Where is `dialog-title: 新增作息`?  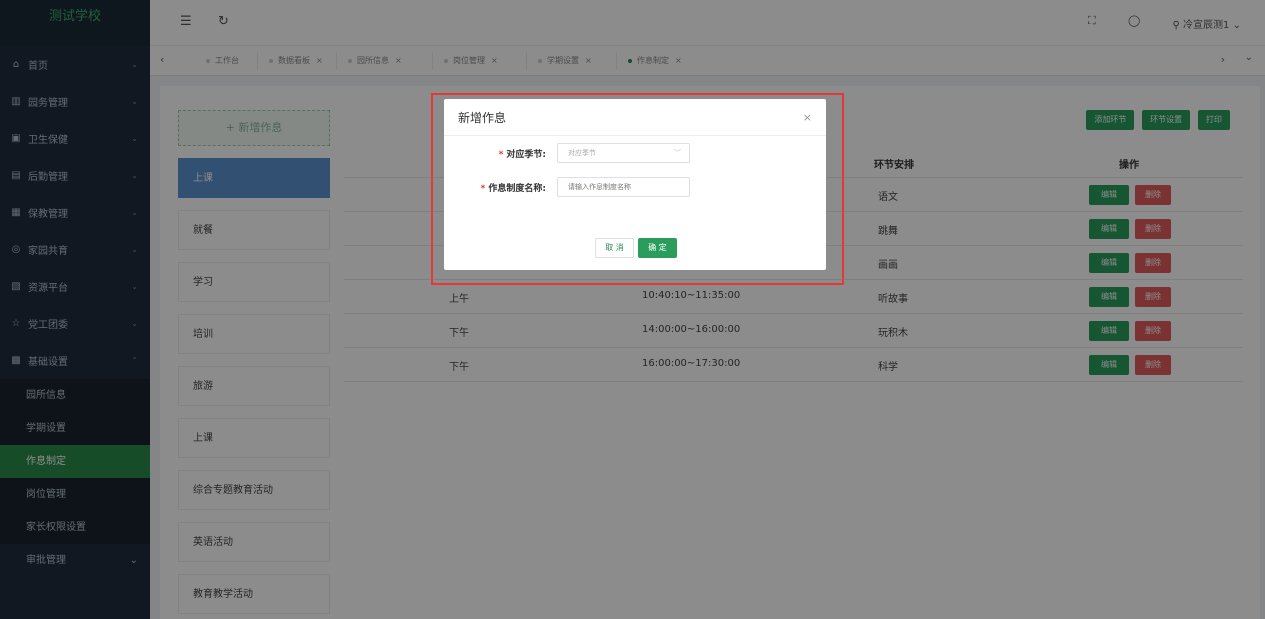 dialog-title: 新增作息 is located at coordinates (482, 118).